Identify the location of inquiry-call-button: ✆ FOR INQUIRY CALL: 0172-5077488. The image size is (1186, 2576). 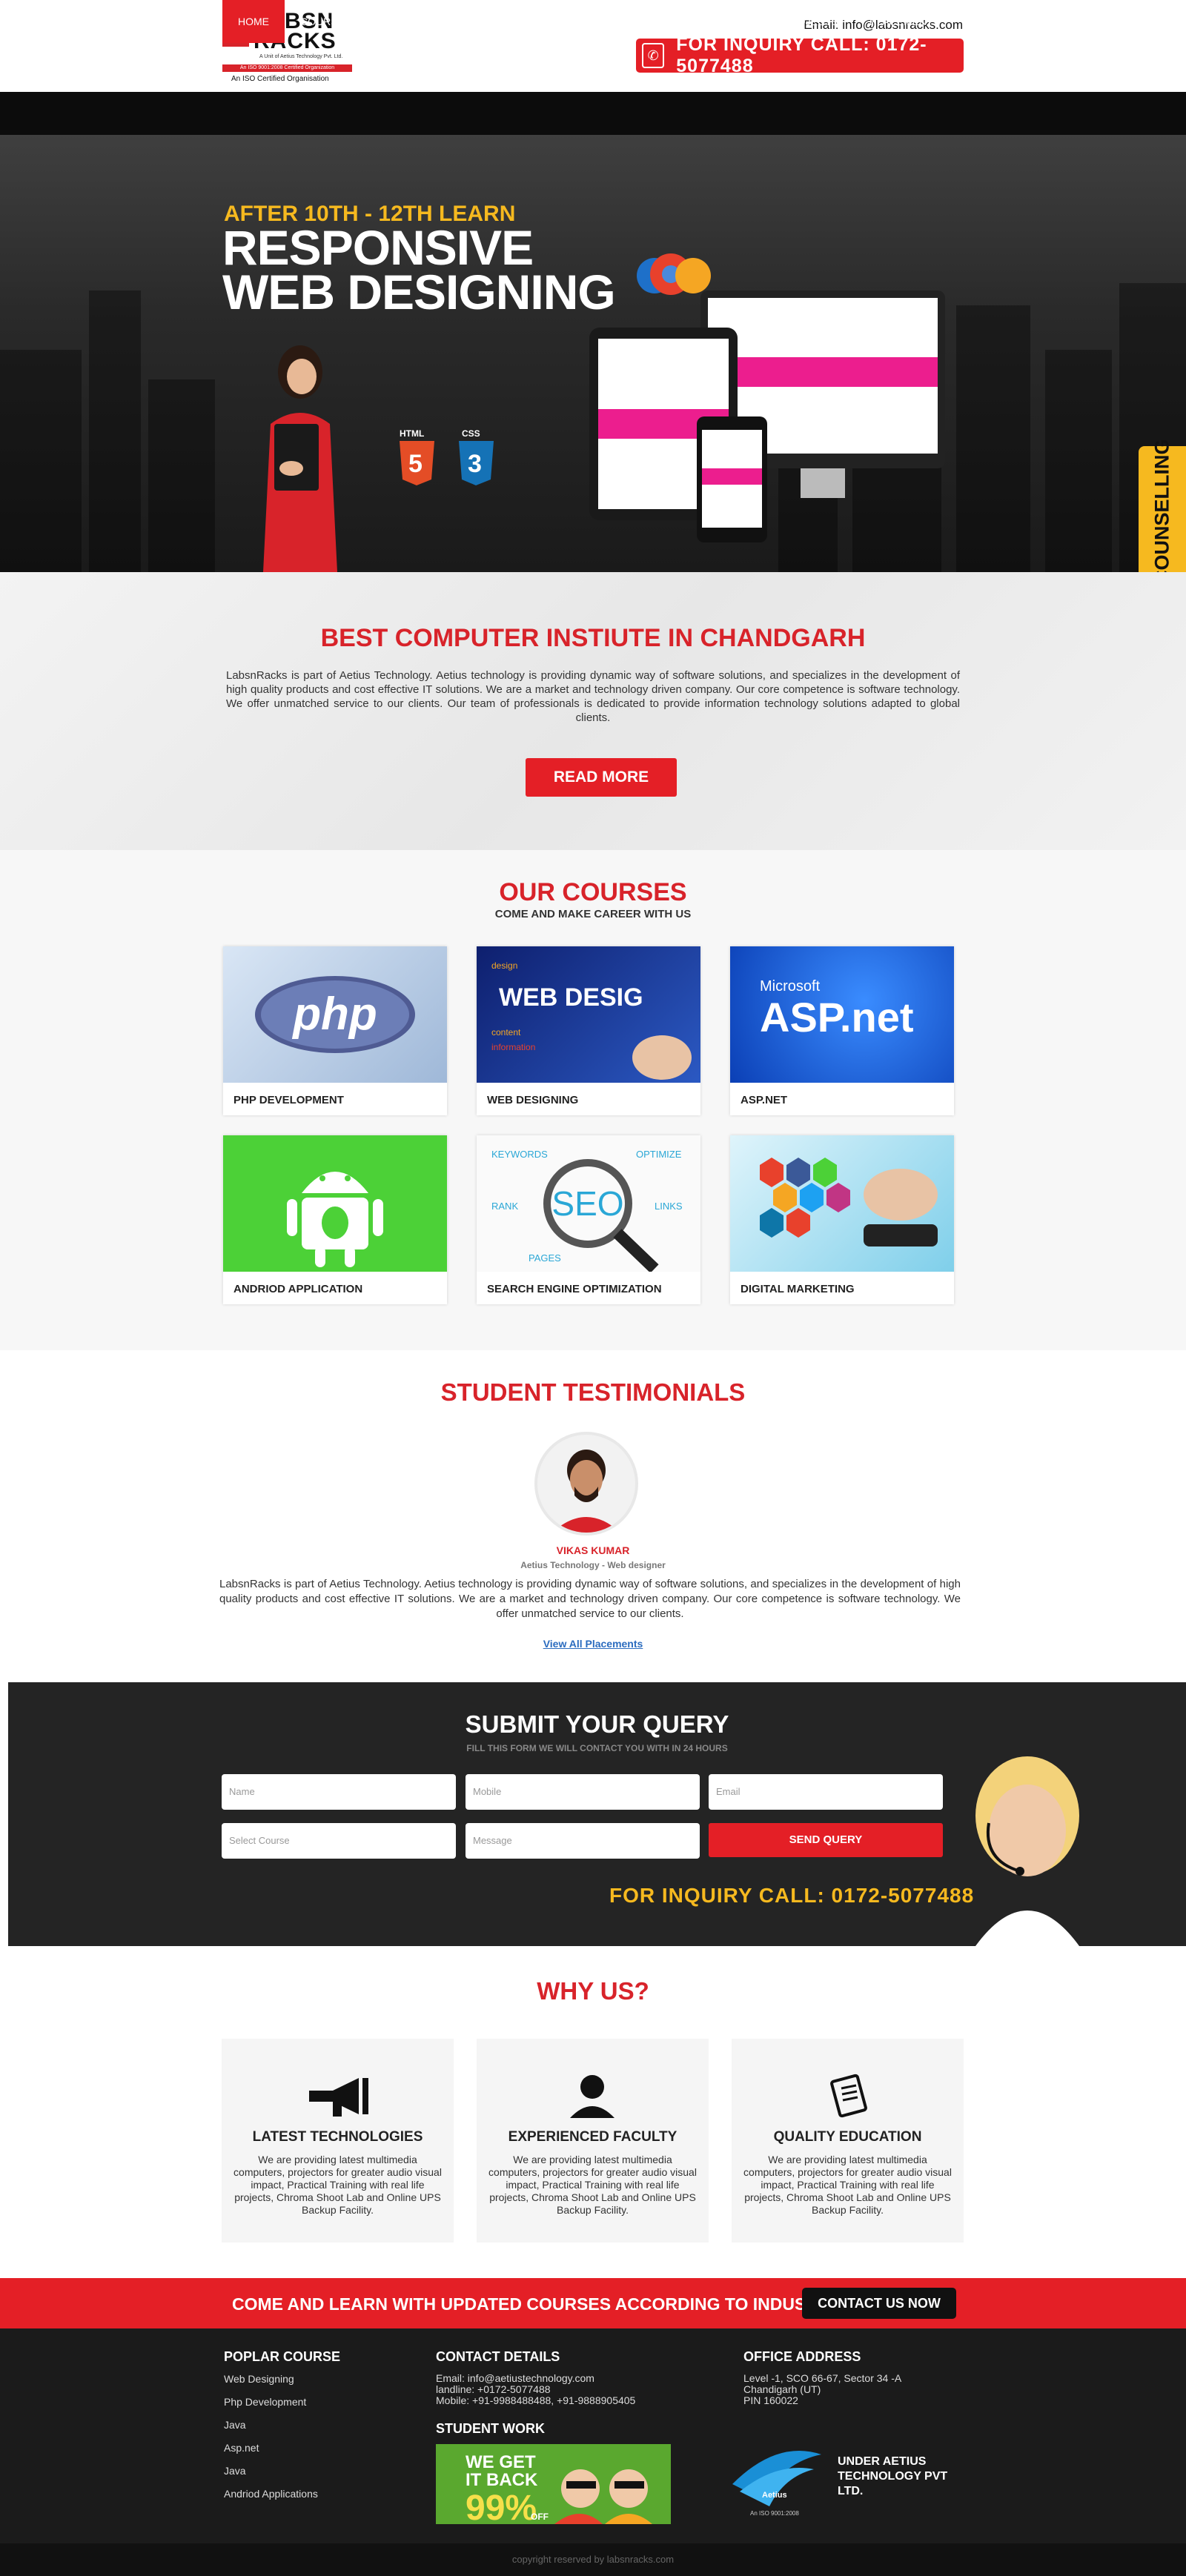
(800, 55).